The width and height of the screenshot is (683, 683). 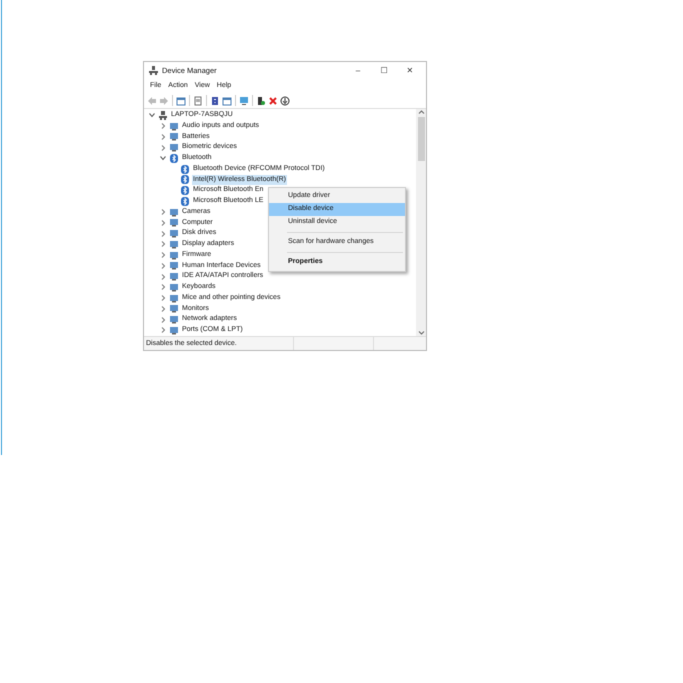 What do you see at coordinates (421, 222) in the screenshot?
I see `vertical-scrollbar` at bounding box center [421, 222].